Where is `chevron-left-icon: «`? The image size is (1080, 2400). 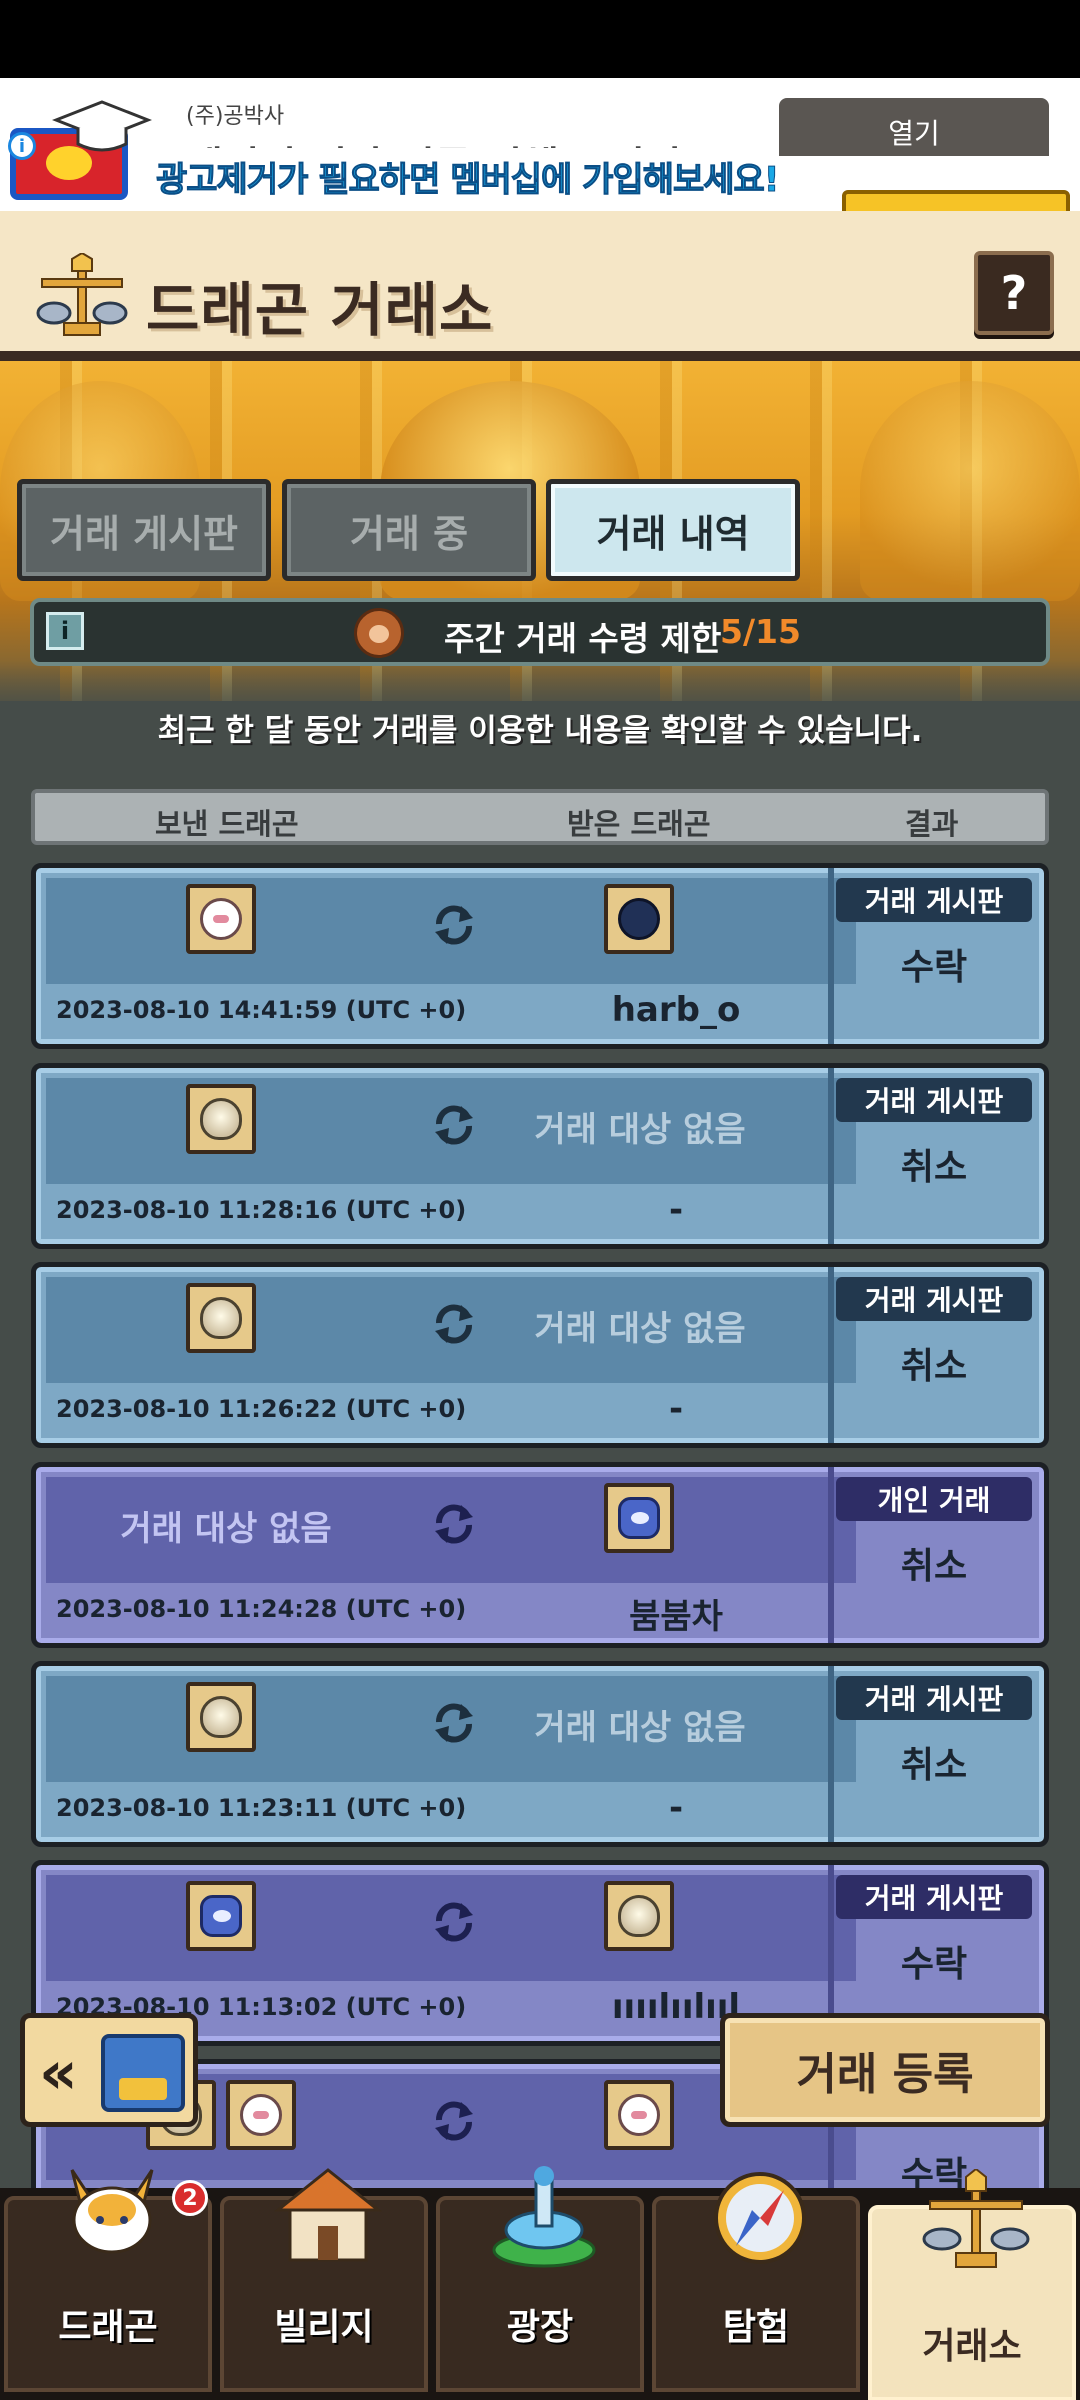
chevron-left-icon: « is located at coordinates (58, 2073).